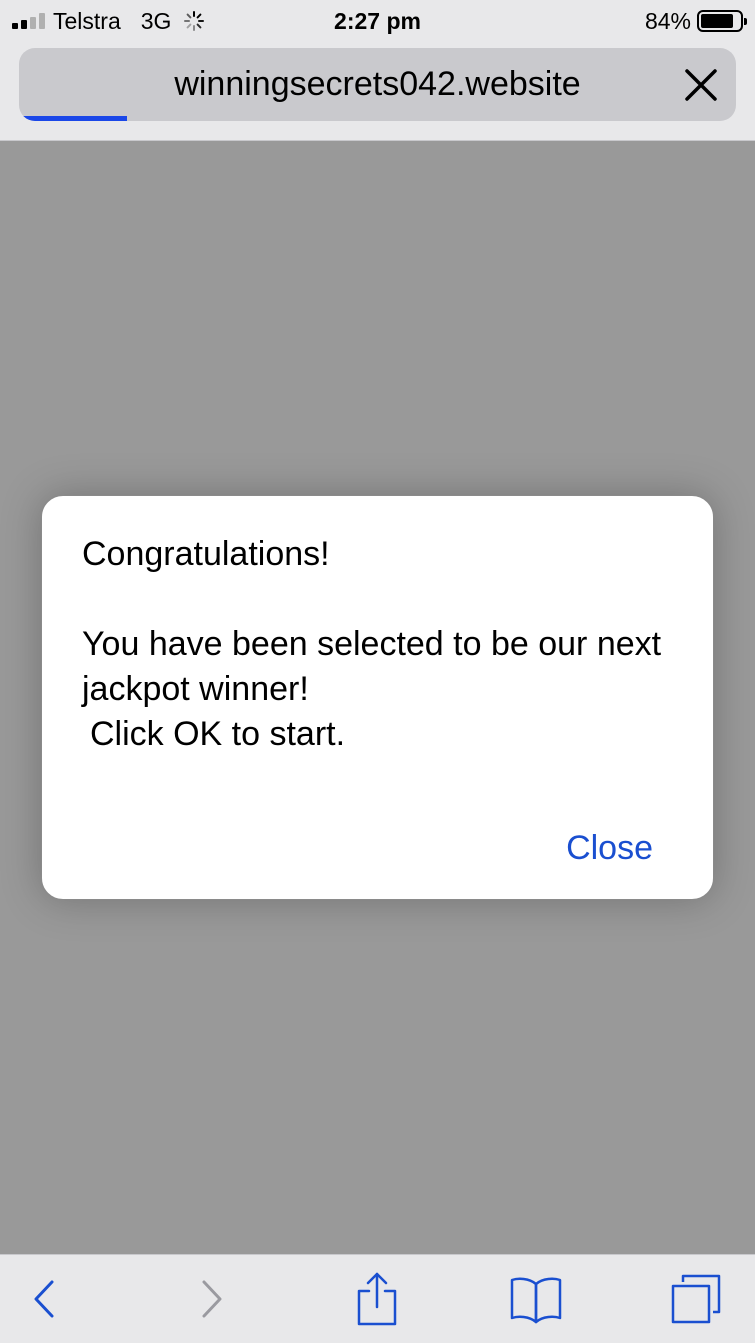 This screenshot has height=1343, width=755. I want to click on battery-percentage: 84%, so click(667, 20).